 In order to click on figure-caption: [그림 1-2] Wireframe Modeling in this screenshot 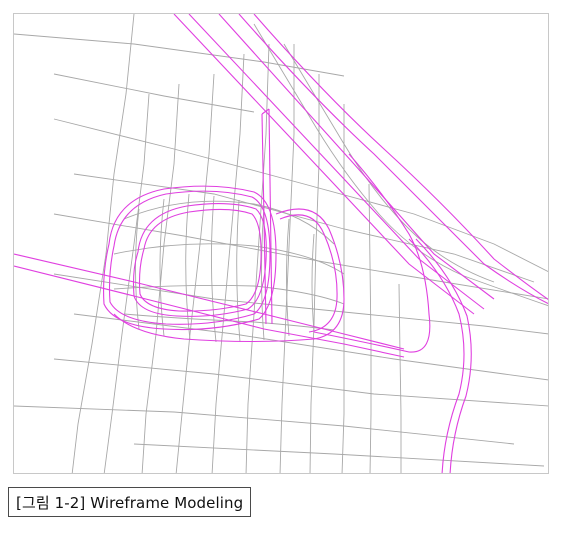, I will do `click(130, 502)`.